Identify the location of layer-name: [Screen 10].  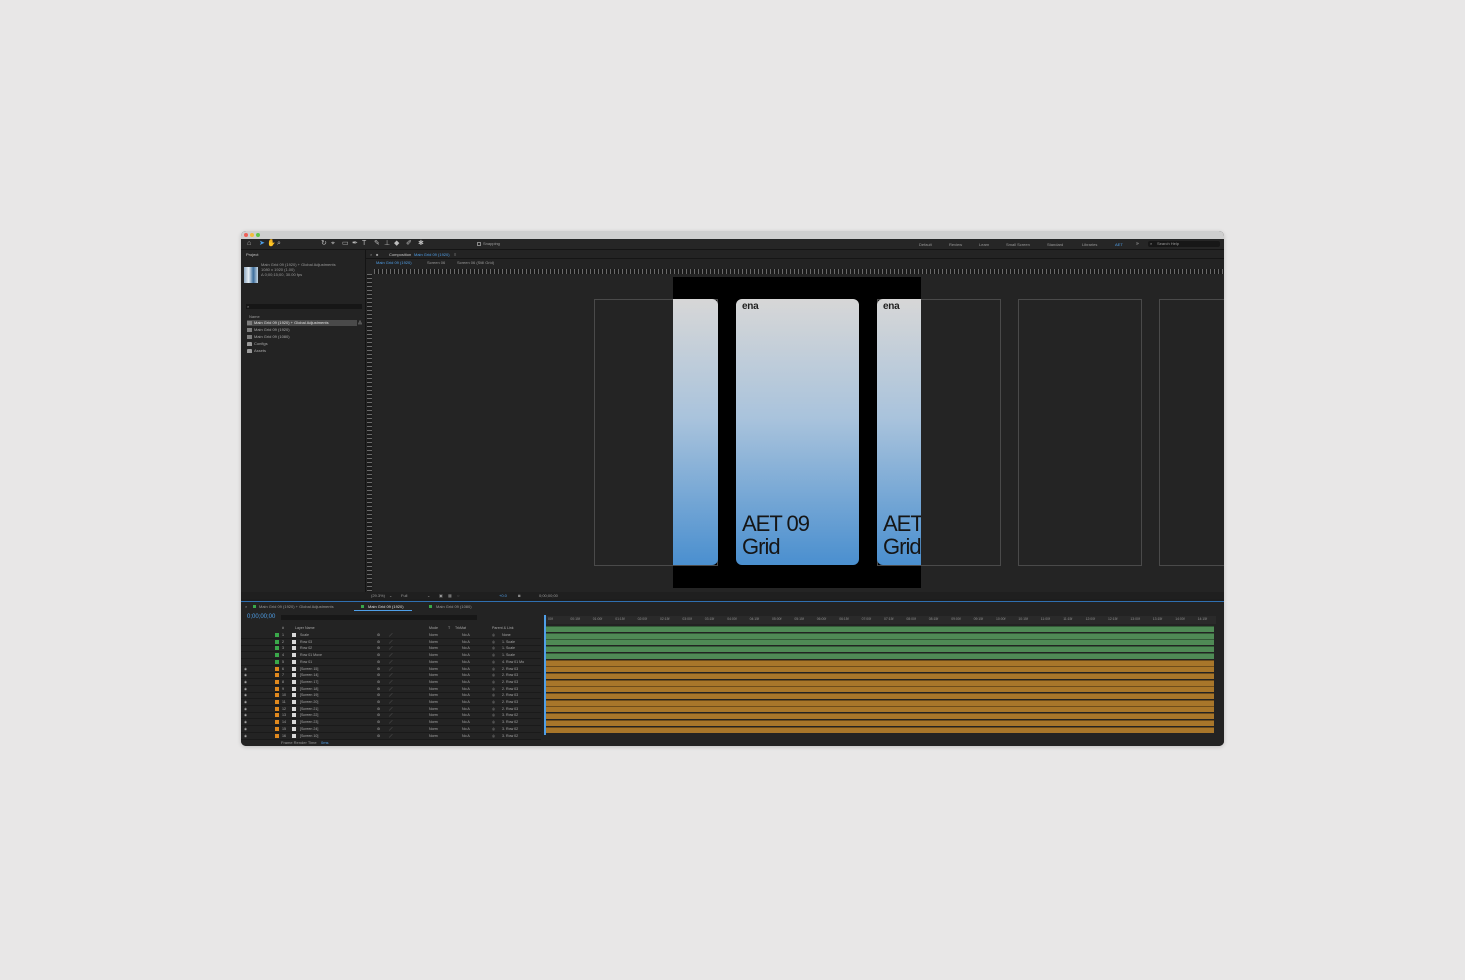
(309, 736).